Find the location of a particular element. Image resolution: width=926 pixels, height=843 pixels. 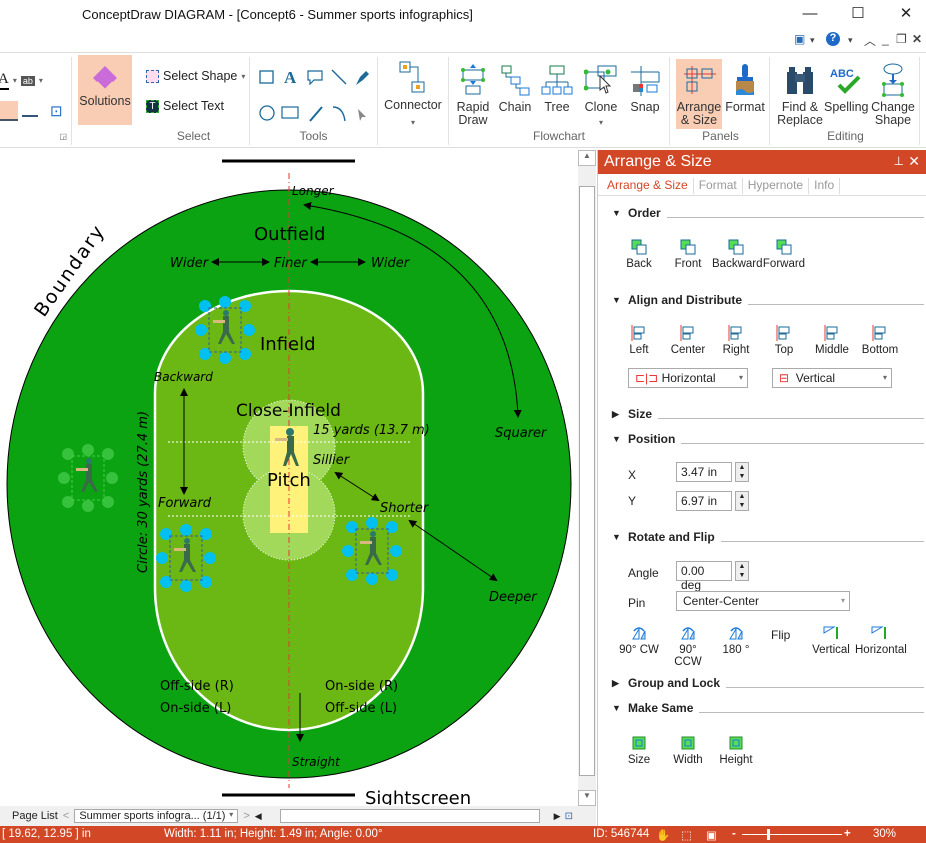

make-same-width-button: Width is located at coordinates (688, 749).